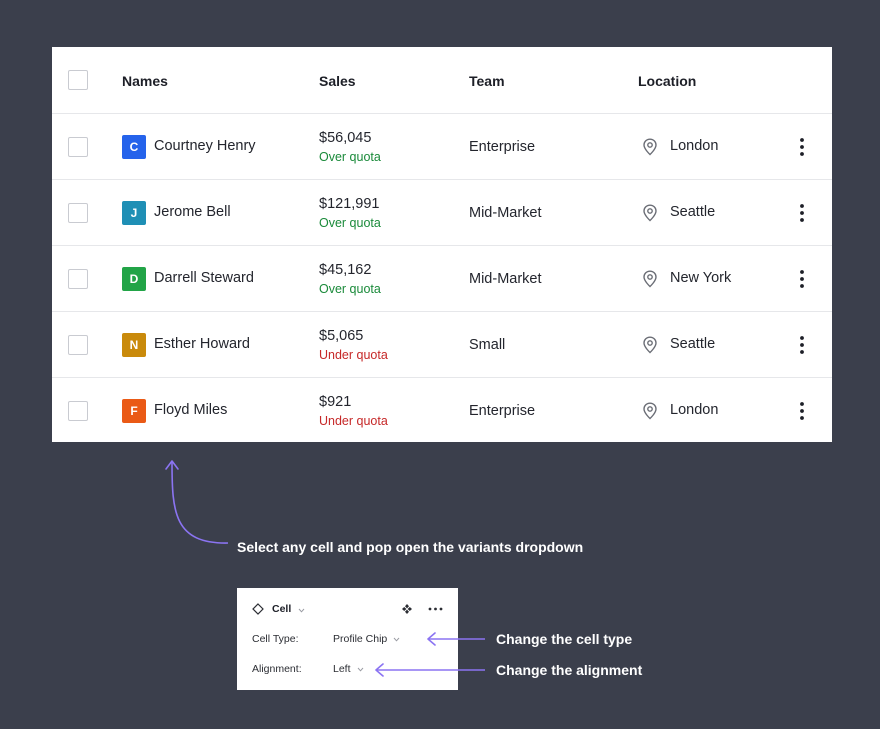  I want to click on sales-amount: $121,991, so click(349, 204).